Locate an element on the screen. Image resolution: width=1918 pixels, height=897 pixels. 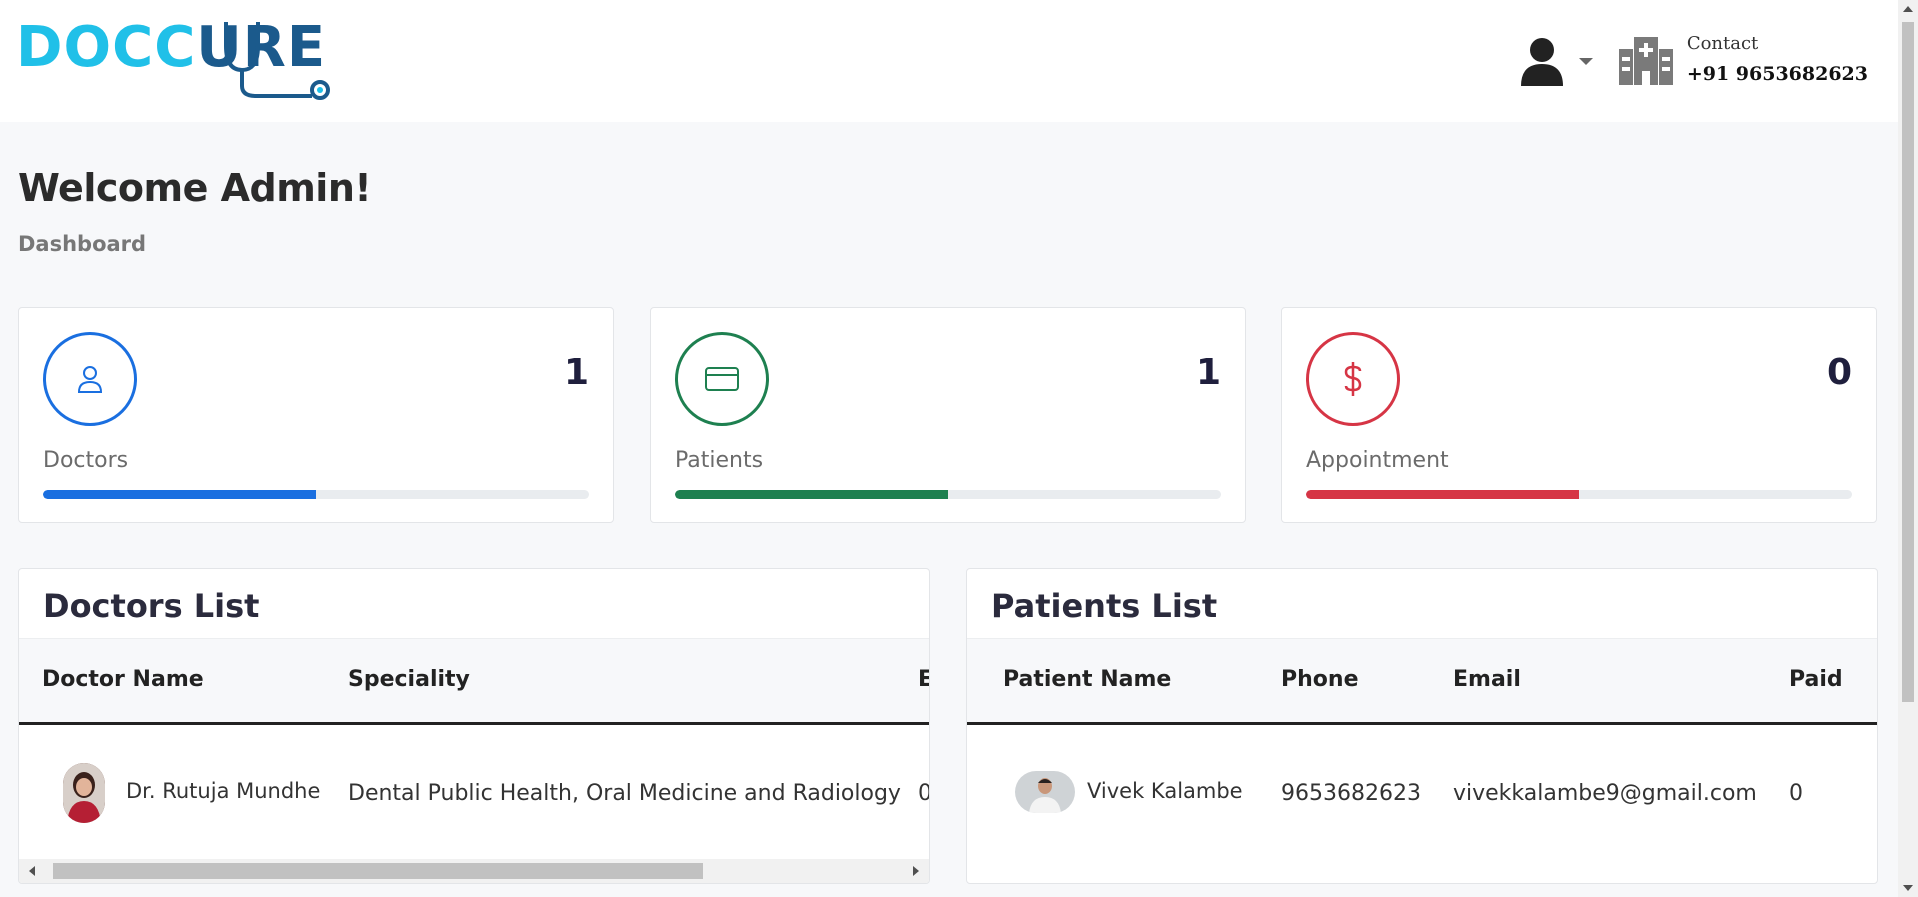
contact-number: +91 9653682623 is located at coordinates (1777, 74).